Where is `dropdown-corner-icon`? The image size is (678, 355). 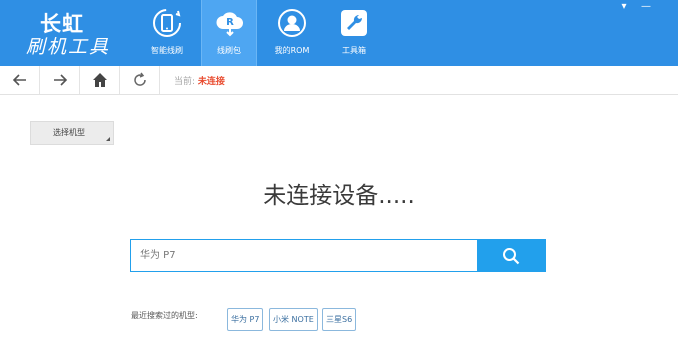
dropdown-corner-icon is located at coordinates (108, 139).